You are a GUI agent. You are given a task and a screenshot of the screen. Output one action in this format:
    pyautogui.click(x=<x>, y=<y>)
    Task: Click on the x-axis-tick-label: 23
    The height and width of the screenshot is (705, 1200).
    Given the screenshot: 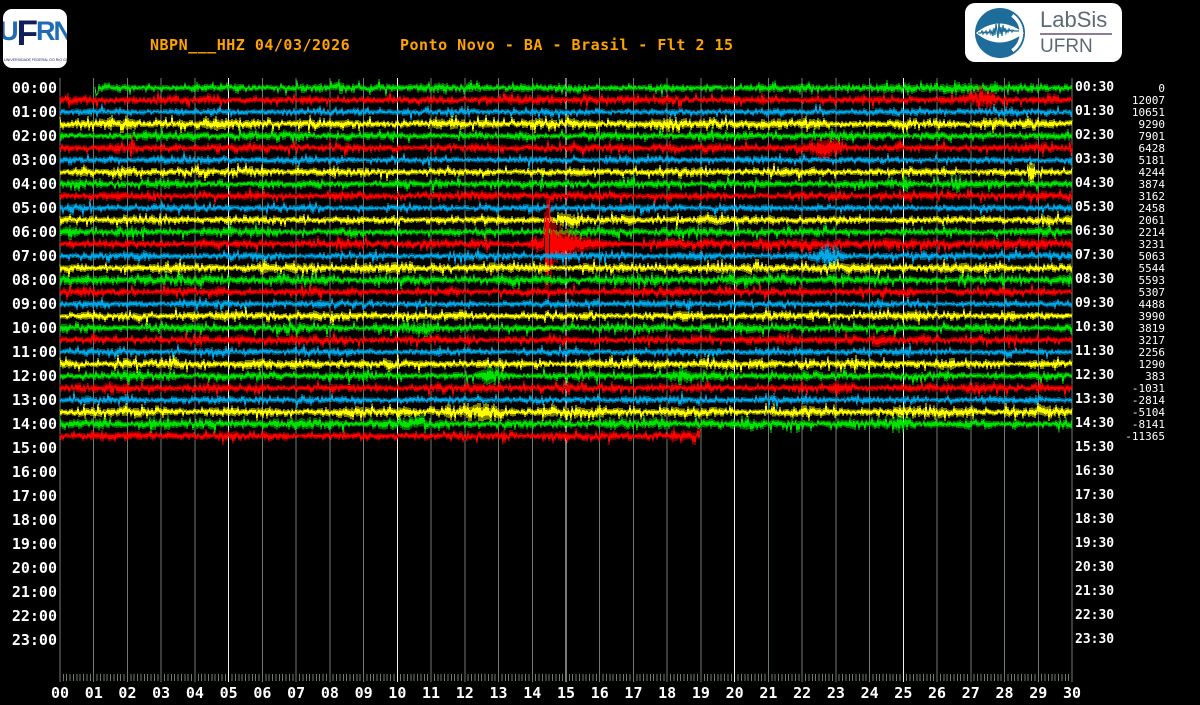 What is the action you would take?
    pyautogui.click(x=835, y=693)
    